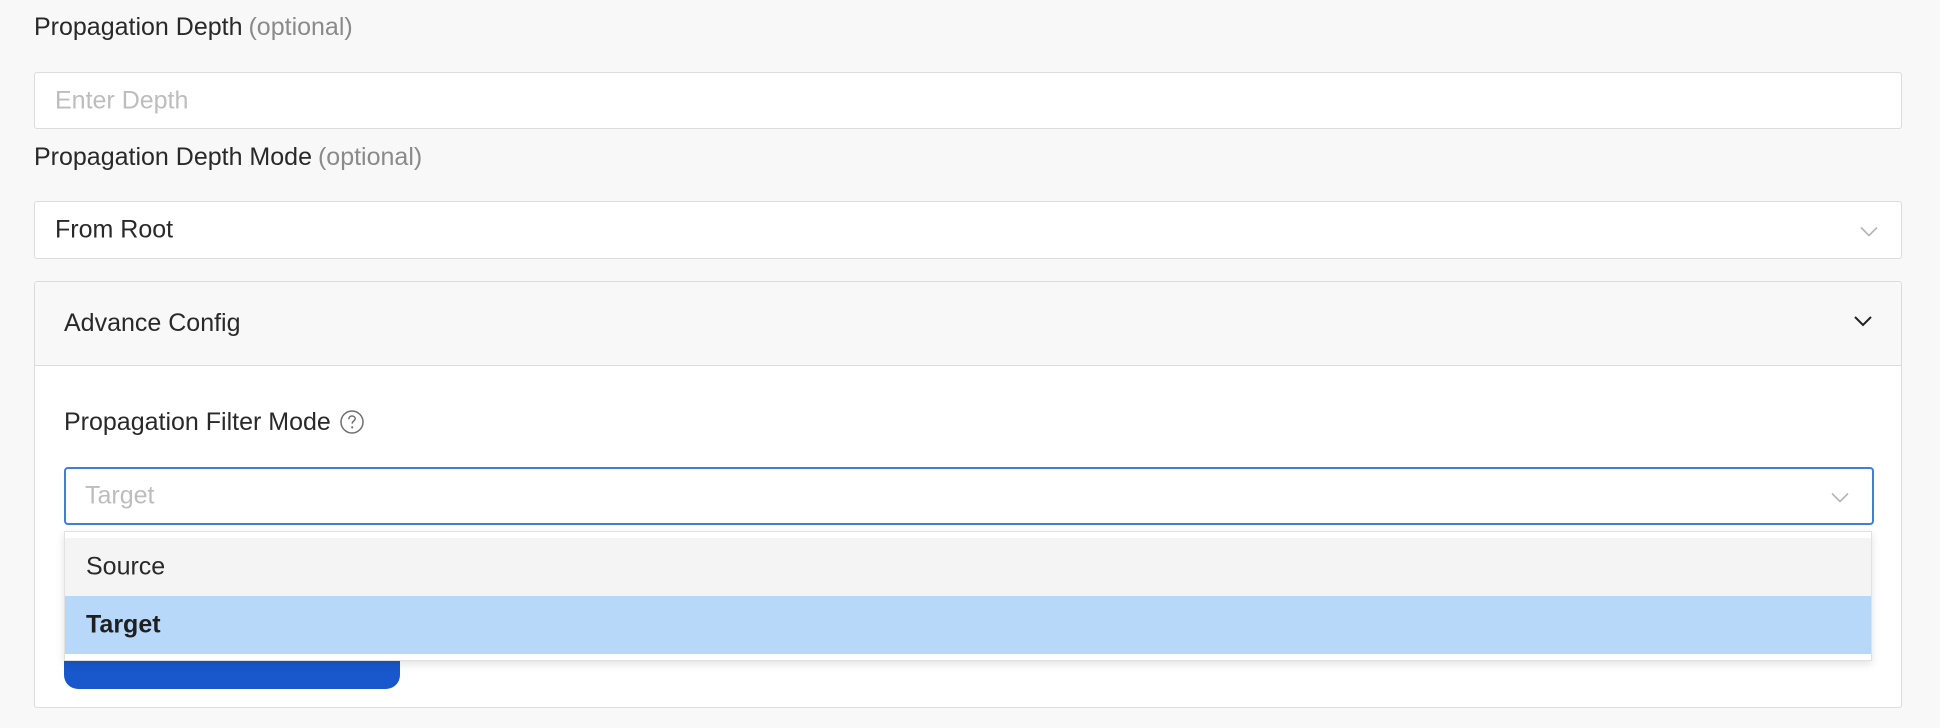 The height and width of the screenshot is (728, 1940). Describe the element at coordinates (232, 673) in the screenshot. I see `primary-button` at that location.